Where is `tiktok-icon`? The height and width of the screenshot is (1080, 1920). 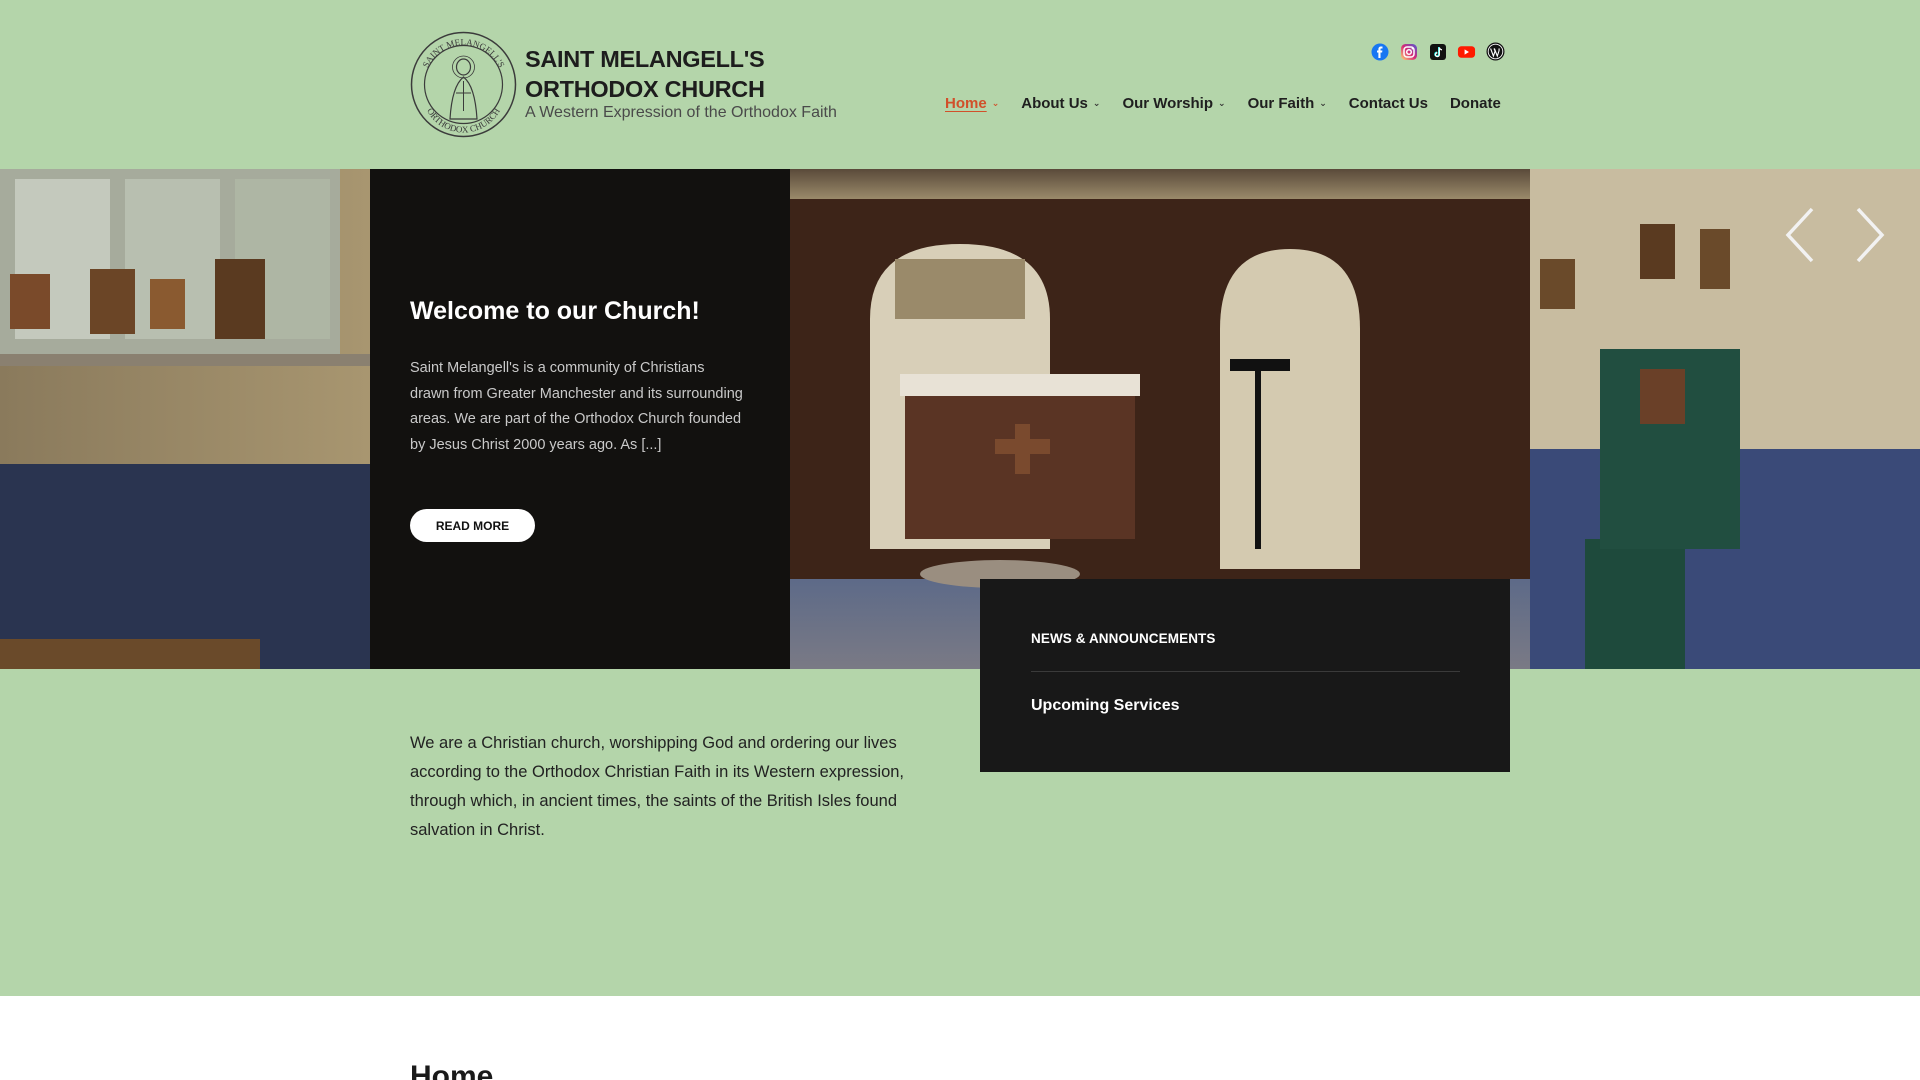 tiktok-icon is located at coordinates (1437, 51).